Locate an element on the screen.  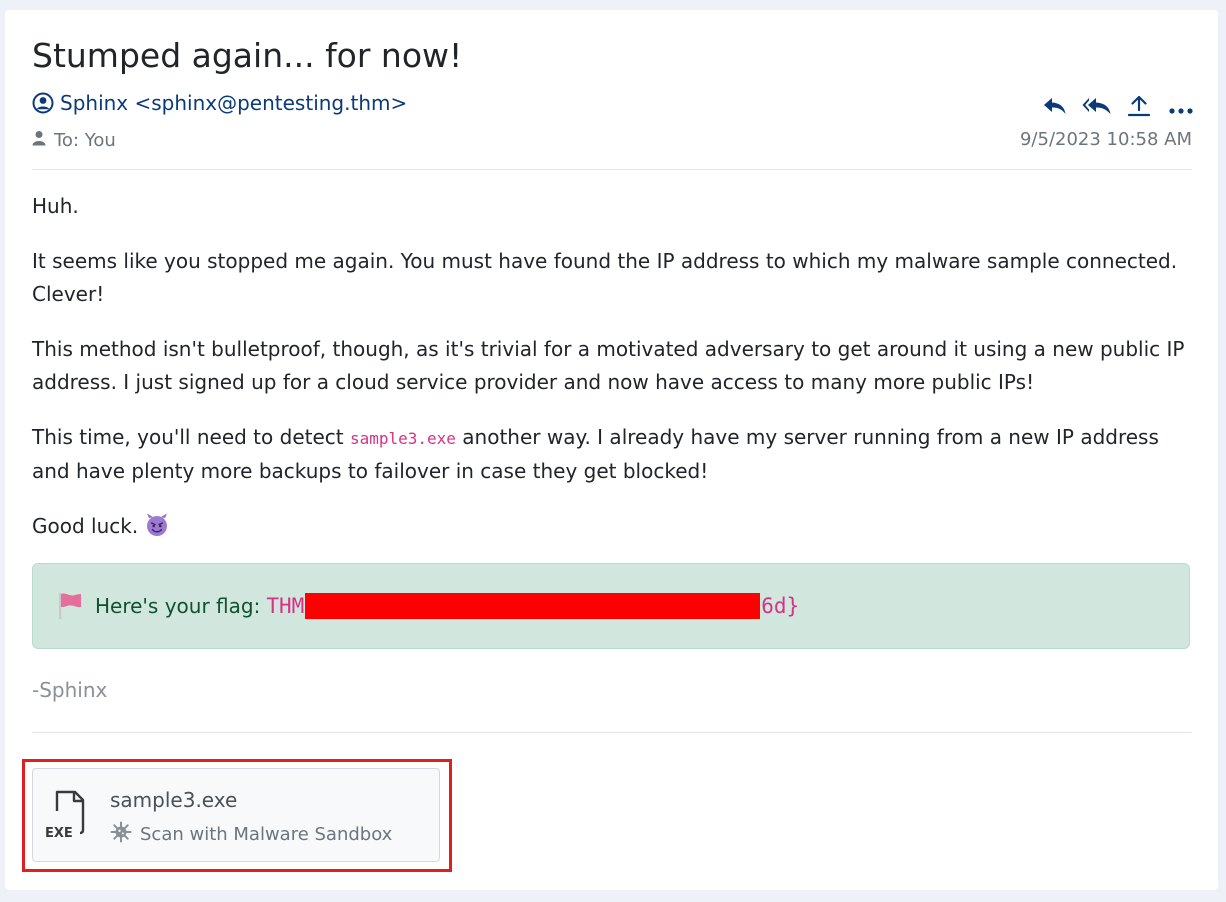
user-circle-icon is located at coordinates (43, 103).